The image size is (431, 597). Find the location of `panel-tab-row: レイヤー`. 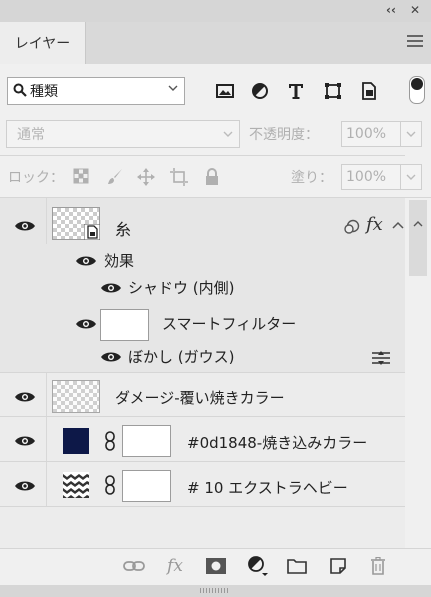

panel-tab-row: レイヤー is located at coordinates (215, 43).